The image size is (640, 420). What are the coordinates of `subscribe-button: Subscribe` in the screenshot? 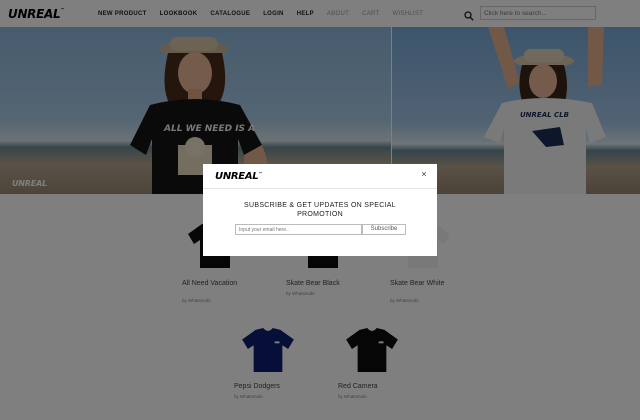 It's located at (384, 229).